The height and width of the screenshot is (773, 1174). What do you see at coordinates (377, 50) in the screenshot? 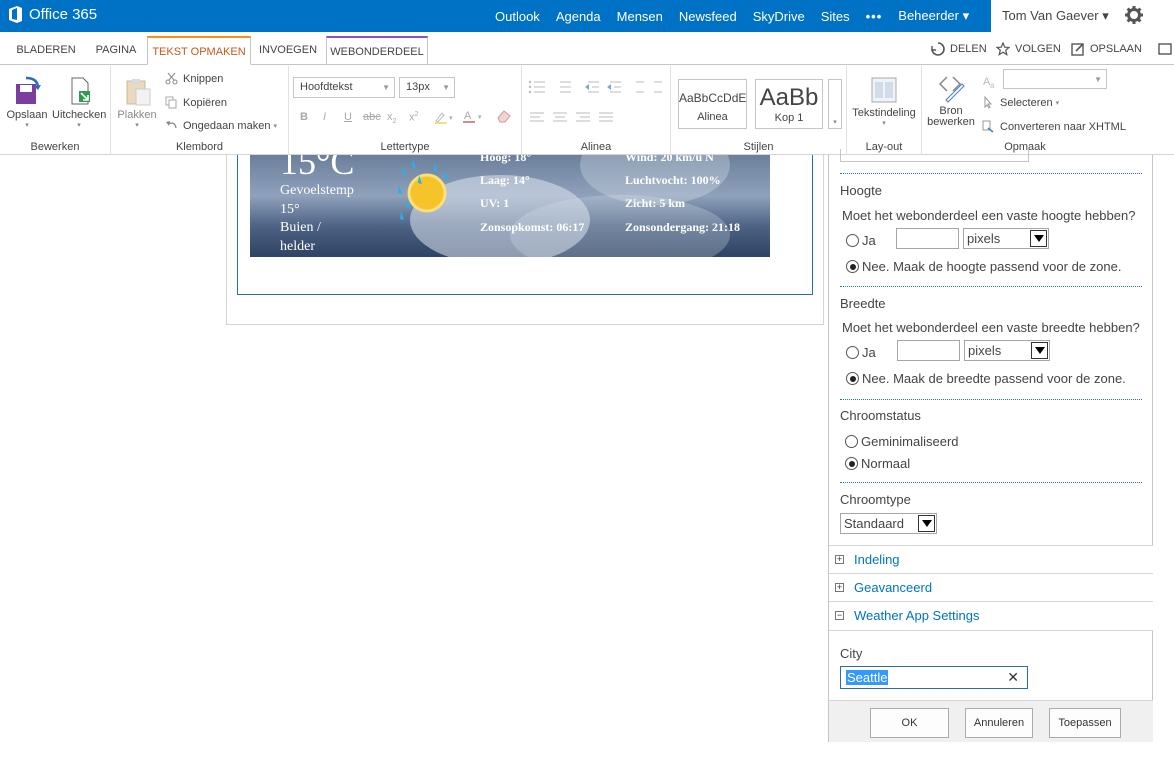
I see `tab-webonderdeel: WEBONDERDEEL` at bounding box center [377, 50].